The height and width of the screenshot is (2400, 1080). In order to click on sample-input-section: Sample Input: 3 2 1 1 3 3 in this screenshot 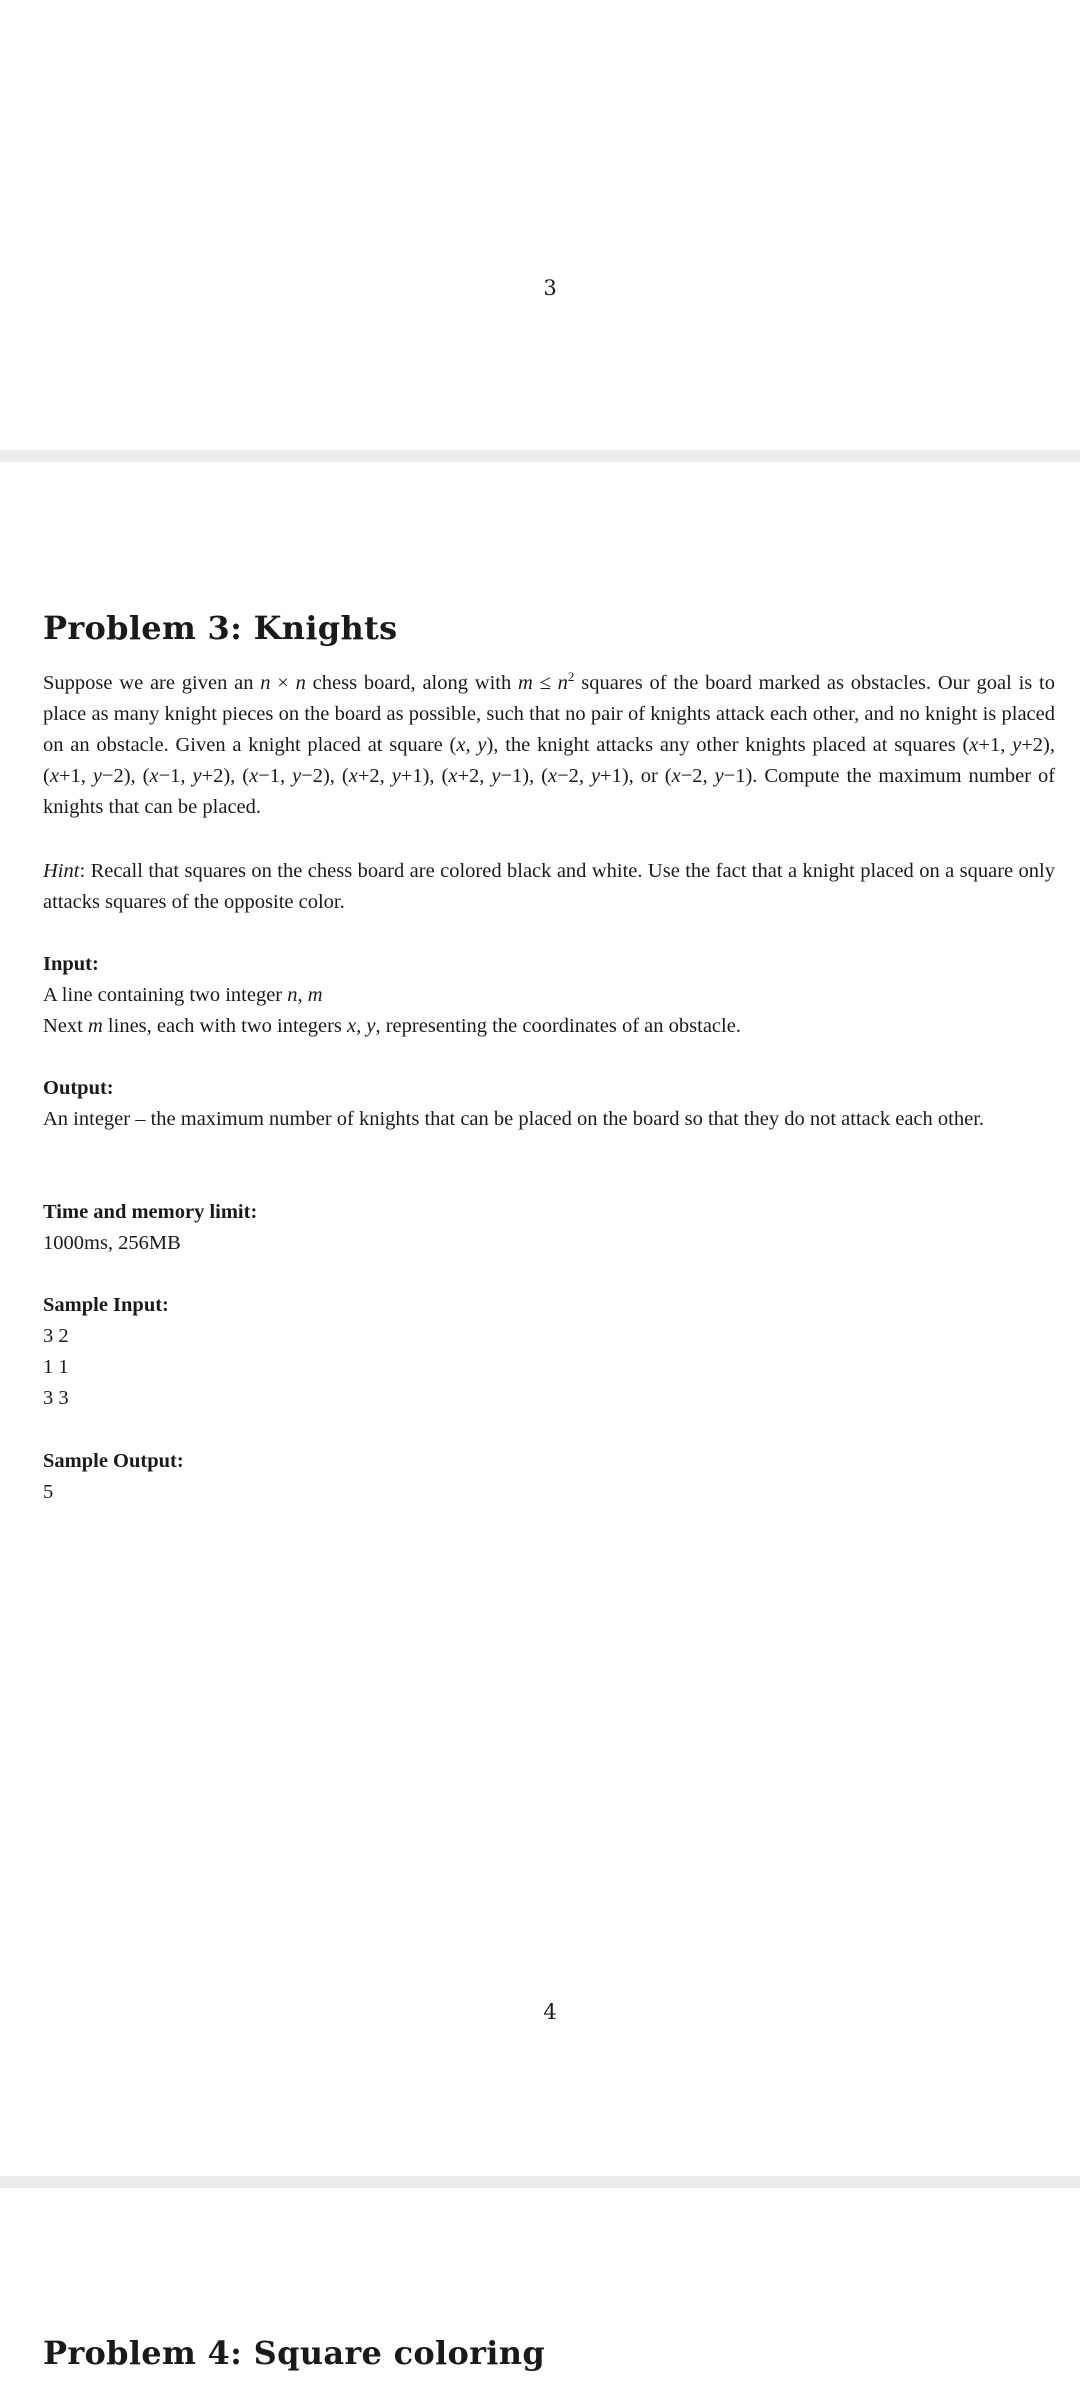, I will do `click(549, 1352)`.